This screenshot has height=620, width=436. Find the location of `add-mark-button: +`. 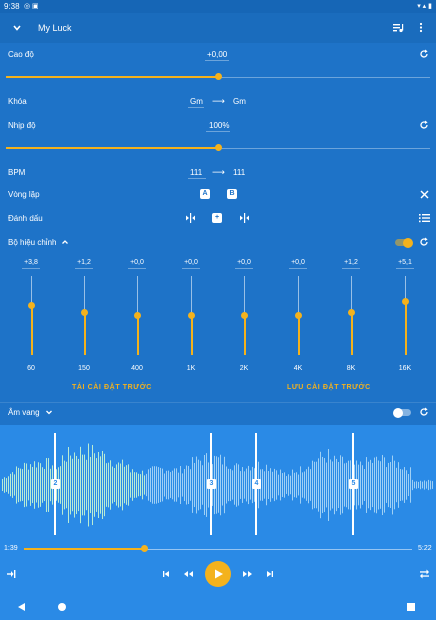

add-mark-button: + is located at coordinates (217, 218).